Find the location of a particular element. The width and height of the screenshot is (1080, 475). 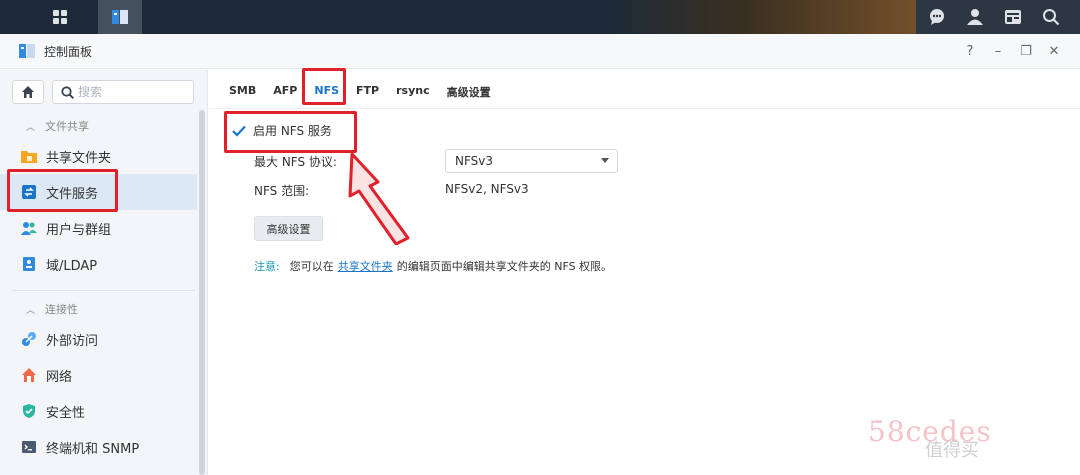

tab-smb: SMB is located at coordinates (242, 94).